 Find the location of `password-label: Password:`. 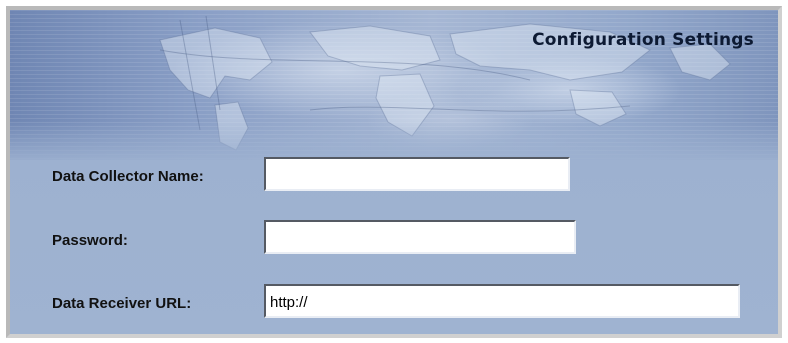

password-label: Password: is located at coordinates (90, 240).